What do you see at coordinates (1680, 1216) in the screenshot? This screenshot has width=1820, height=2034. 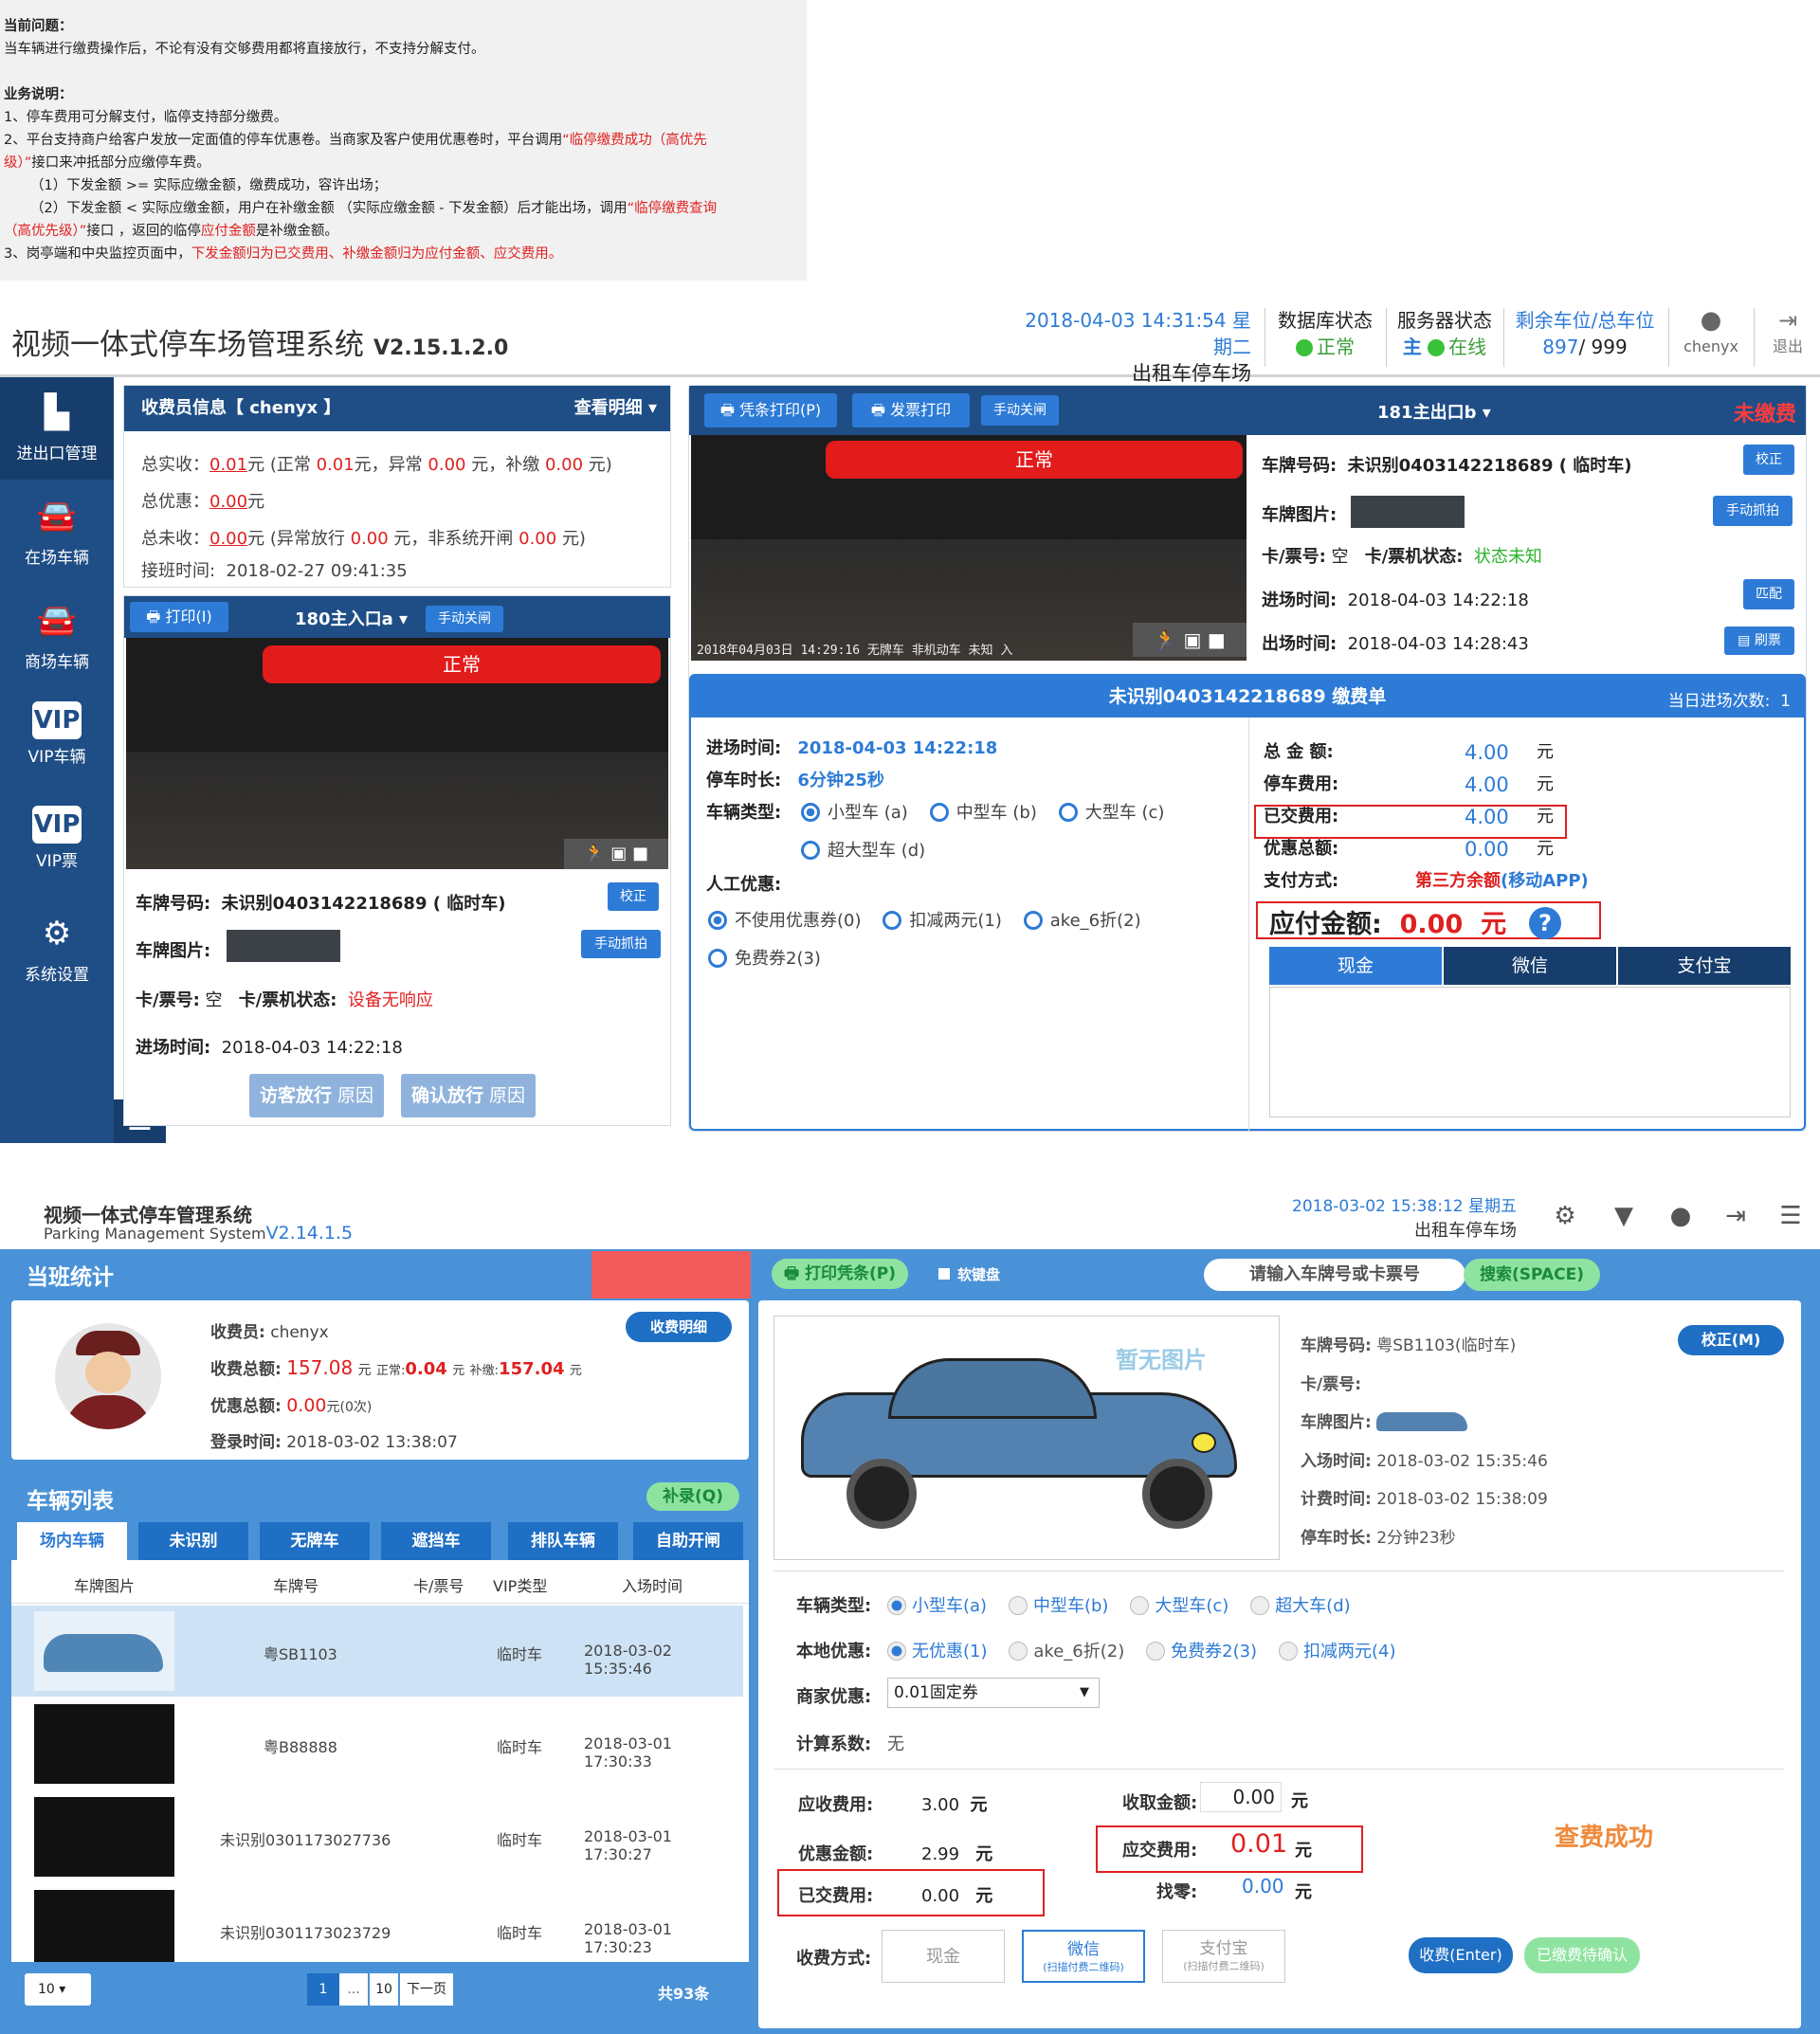 I see `user-icon: ●` at bounding box center [1680, 1216].